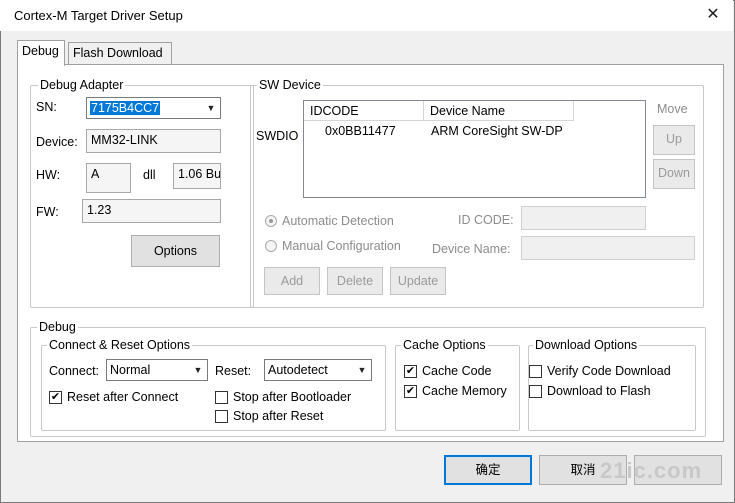 The image size is (735, 503). Describe the element at coordinates (48, 175) in the screenshot. I see `hw-label: HW:` at that location.